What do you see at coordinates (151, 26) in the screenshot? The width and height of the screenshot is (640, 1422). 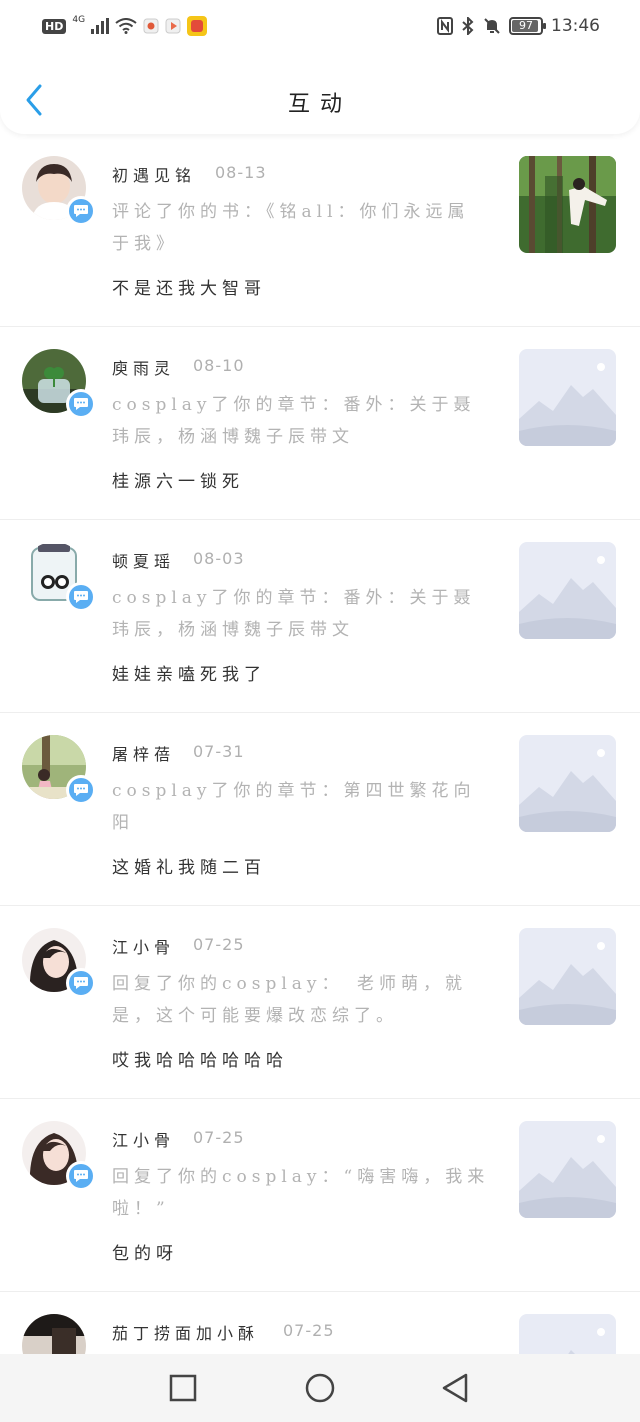 I see `notification-app-icon` at bounding box center [151, 26].